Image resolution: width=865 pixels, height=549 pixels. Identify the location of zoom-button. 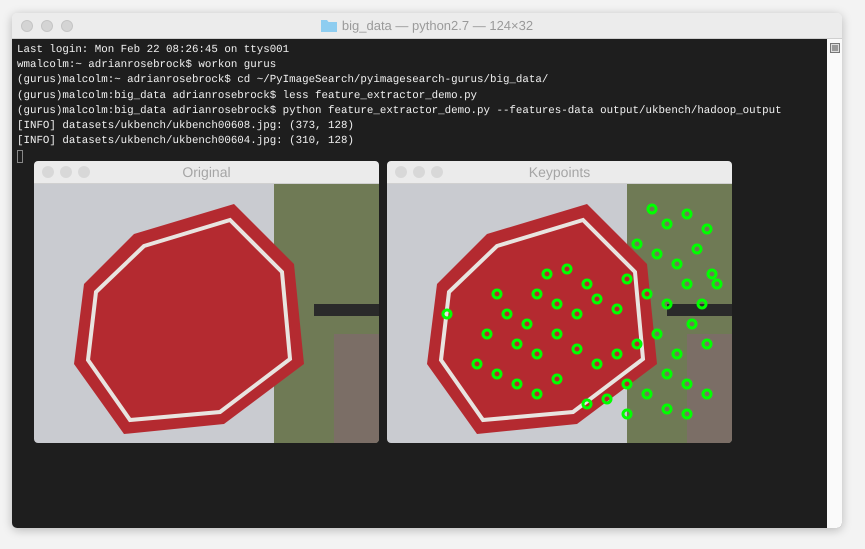
(67, 26).